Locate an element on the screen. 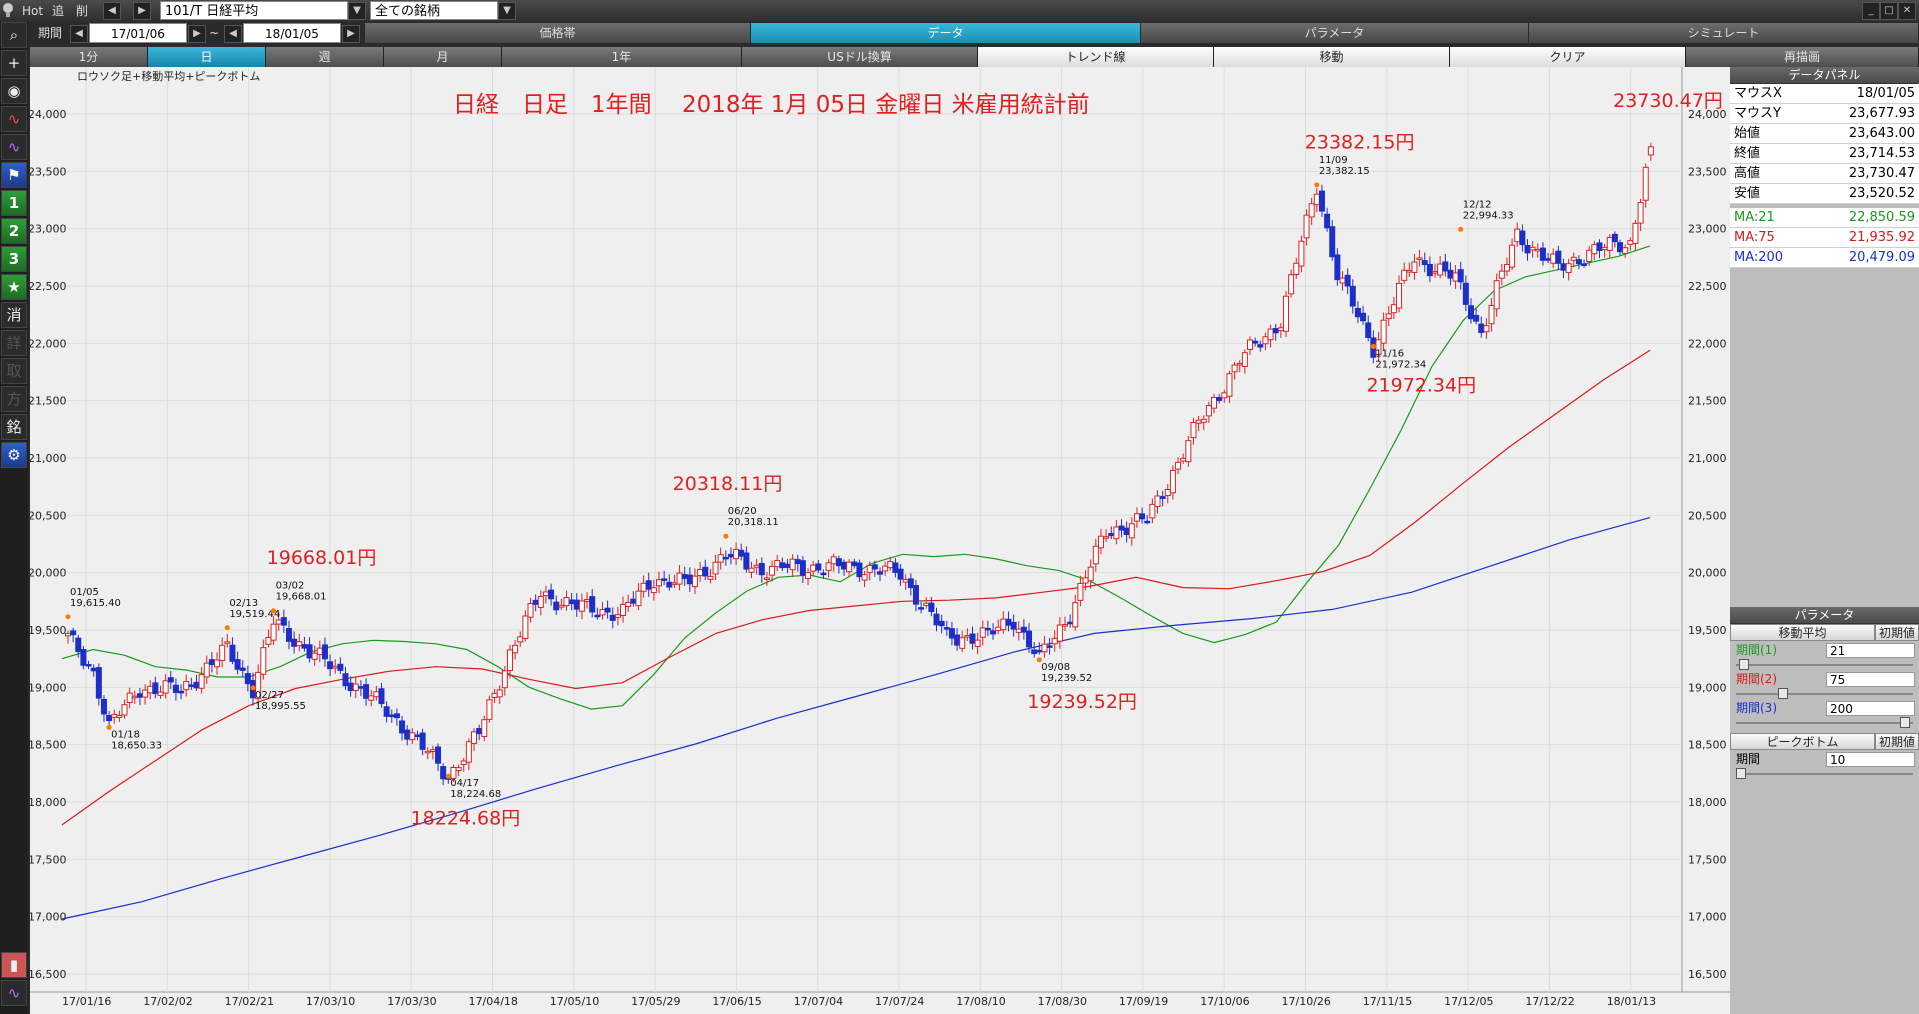 Image resolution: width=1919 pixels, height=1014 pixels. interval-button-1: 日 is located at coordinates (207, 57).